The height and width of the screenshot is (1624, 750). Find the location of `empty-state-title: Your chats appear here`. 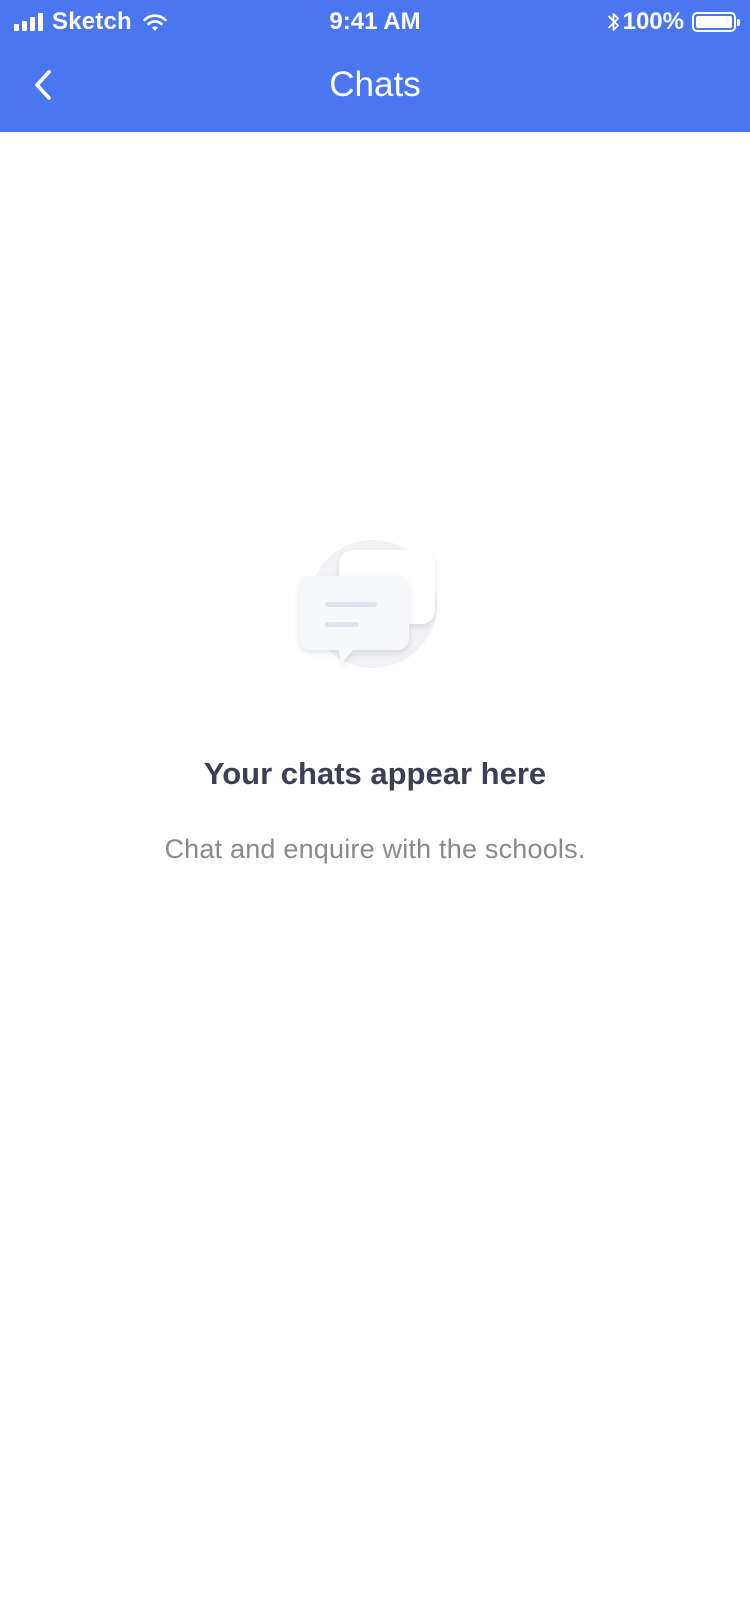

empty-state-title: Your chats appear here is located at coordinates (375, 773).